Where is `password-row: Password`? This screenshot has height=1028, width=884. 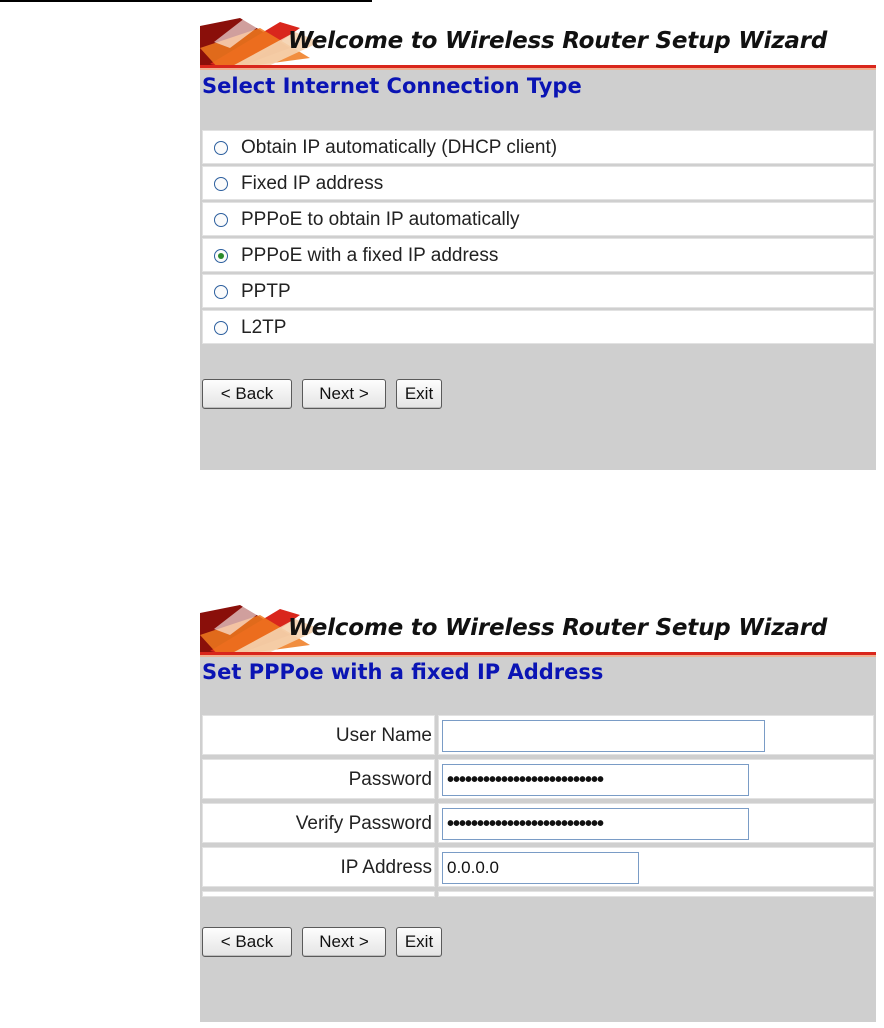 password-row: Password is located at coordinates (538, 779).